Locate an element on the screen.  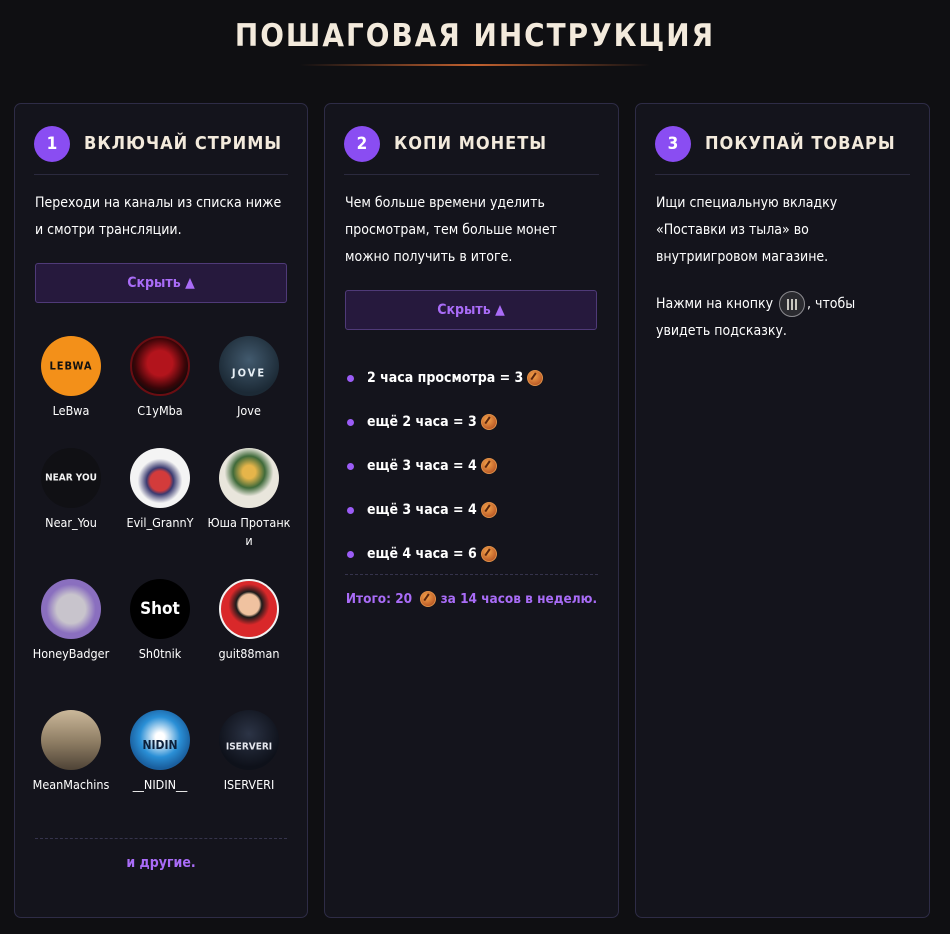
streamer-guit88man: guit88man is located at coordinates (249, 621).